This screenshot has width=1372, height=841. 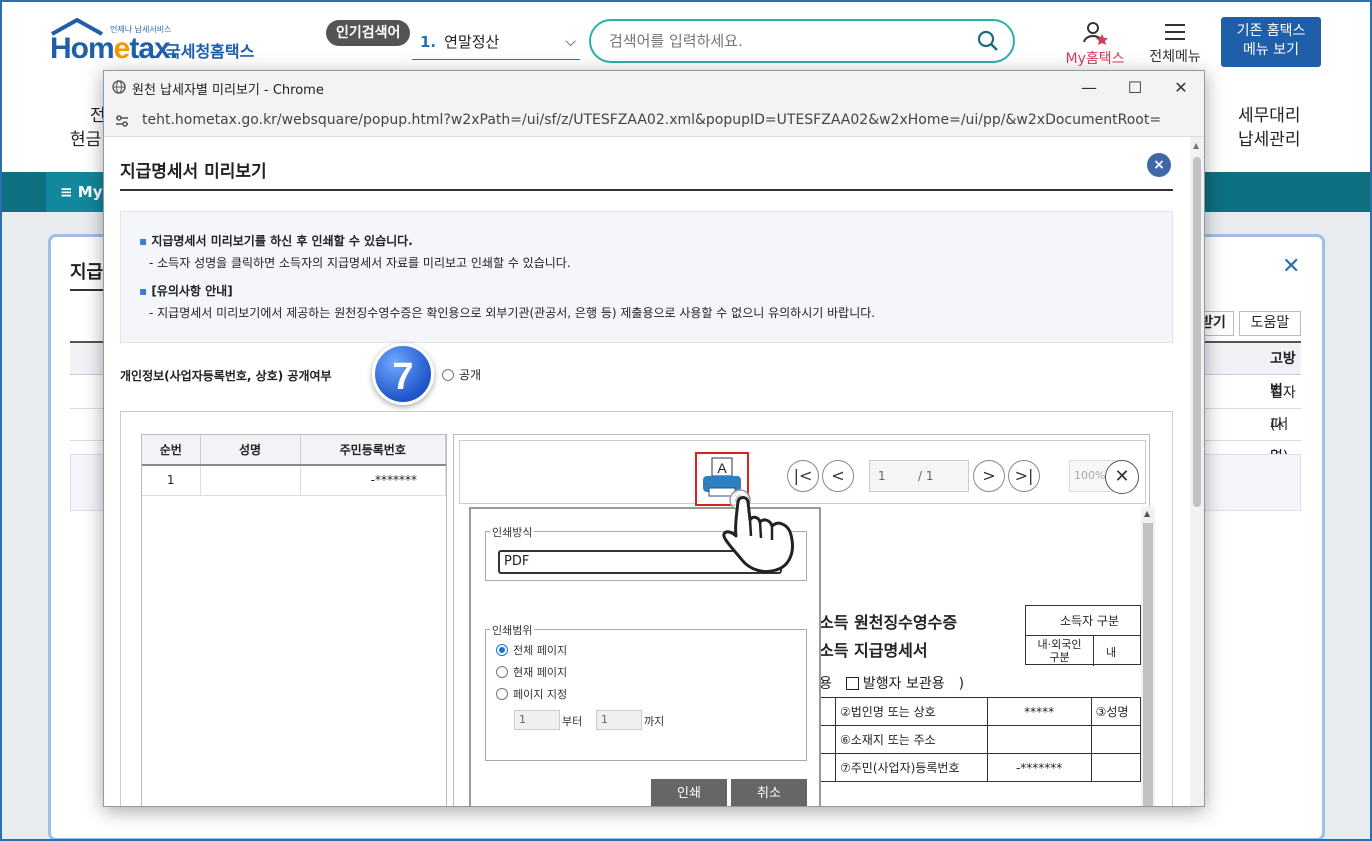 I want to click on maximize-button: ☐, so click(x=1135, y=88).